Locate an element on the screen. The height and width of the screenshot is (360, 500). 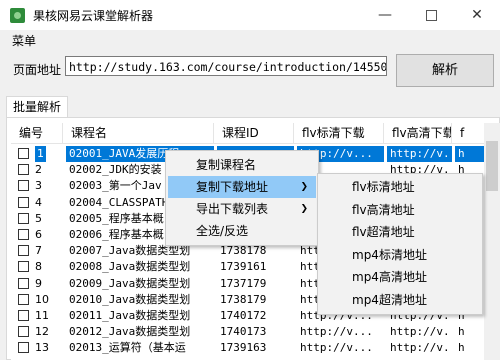
context-menu-item-label: 导出下载列表 is located at coordinates (232, 209).